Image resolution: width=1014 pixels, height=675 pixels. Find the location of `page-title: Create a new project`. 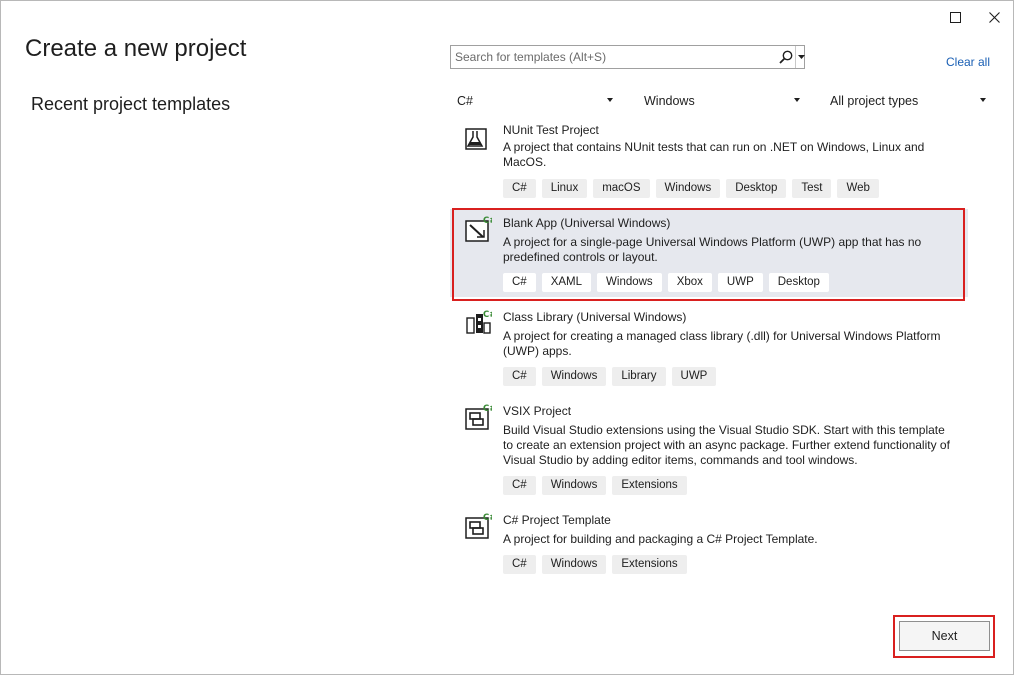

page-title: Create a new project is located at coordinates (136, 48).